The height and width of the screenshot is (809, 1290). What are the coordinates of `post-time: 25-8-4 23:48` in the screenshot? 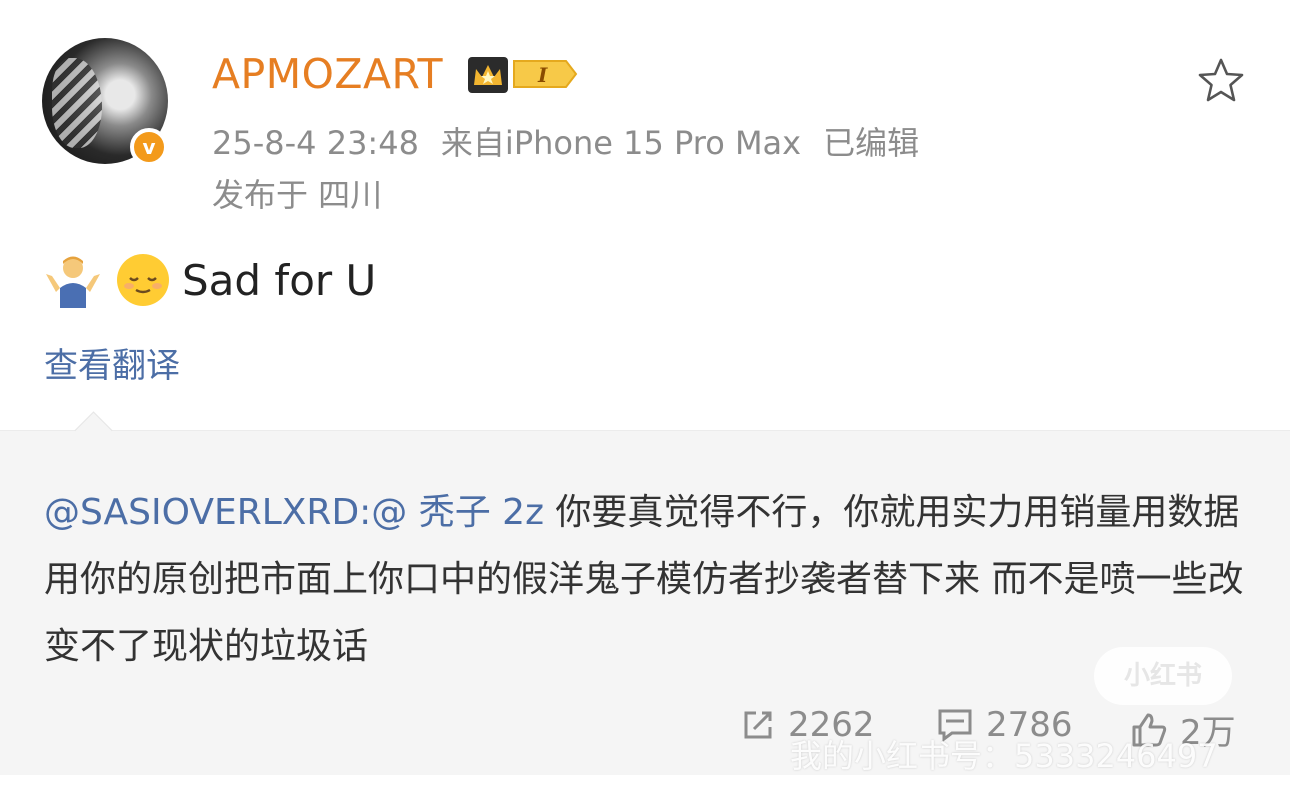 It's located at (315, 143).